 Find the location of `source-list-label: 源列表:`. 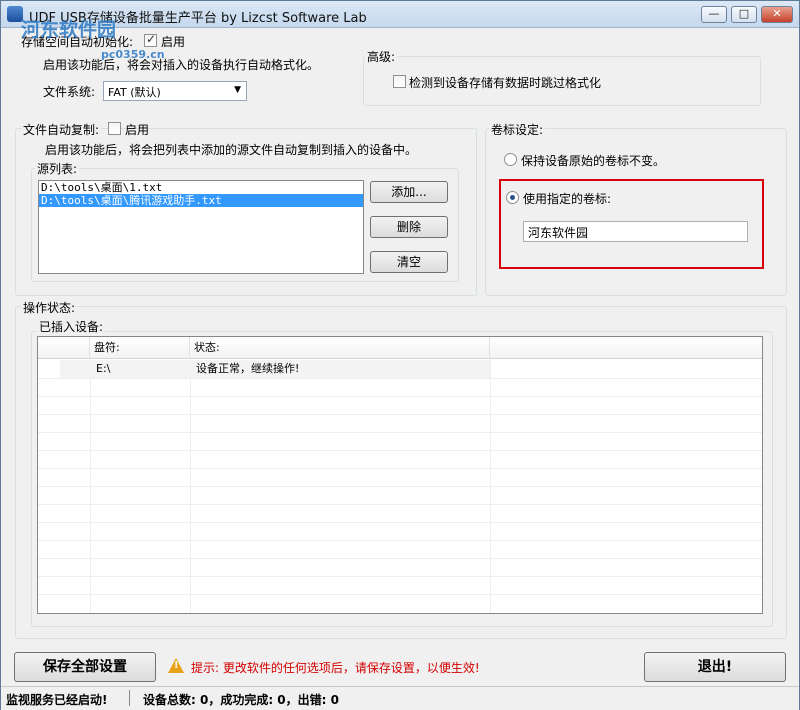

source-list-label: 源列表: is located at coordinates (57, 168).